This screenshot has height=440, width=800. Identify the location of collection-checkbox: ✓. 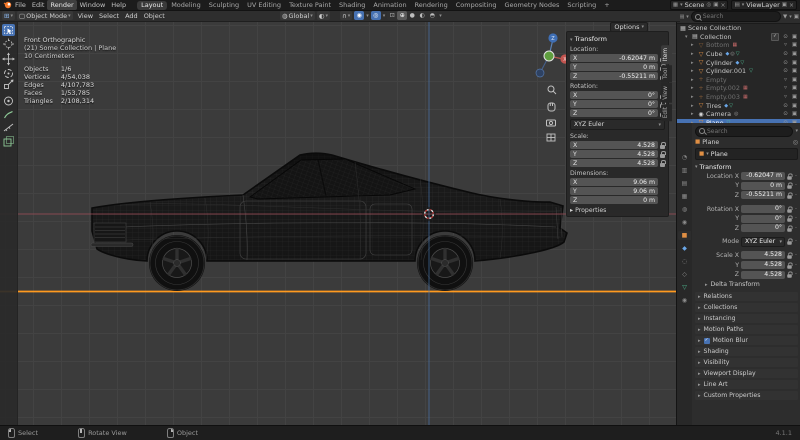
(775, 36).